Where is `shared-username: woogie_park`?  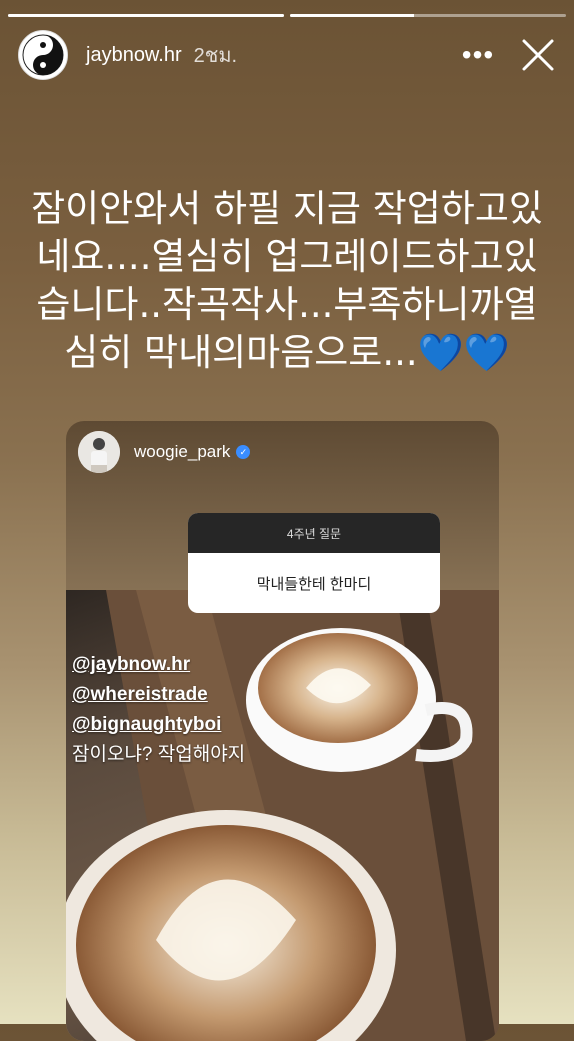
shared-username: woogie_park is located at coordinates (182, 452).